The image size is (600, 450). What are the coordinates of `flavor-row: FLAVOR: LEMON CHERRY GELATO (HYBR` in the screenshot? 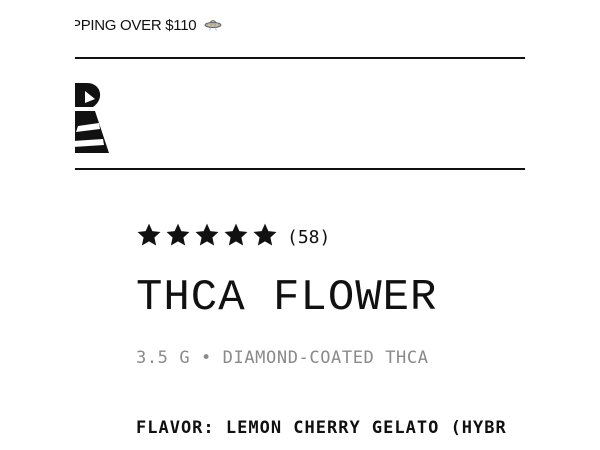 It's located at (330, 431).